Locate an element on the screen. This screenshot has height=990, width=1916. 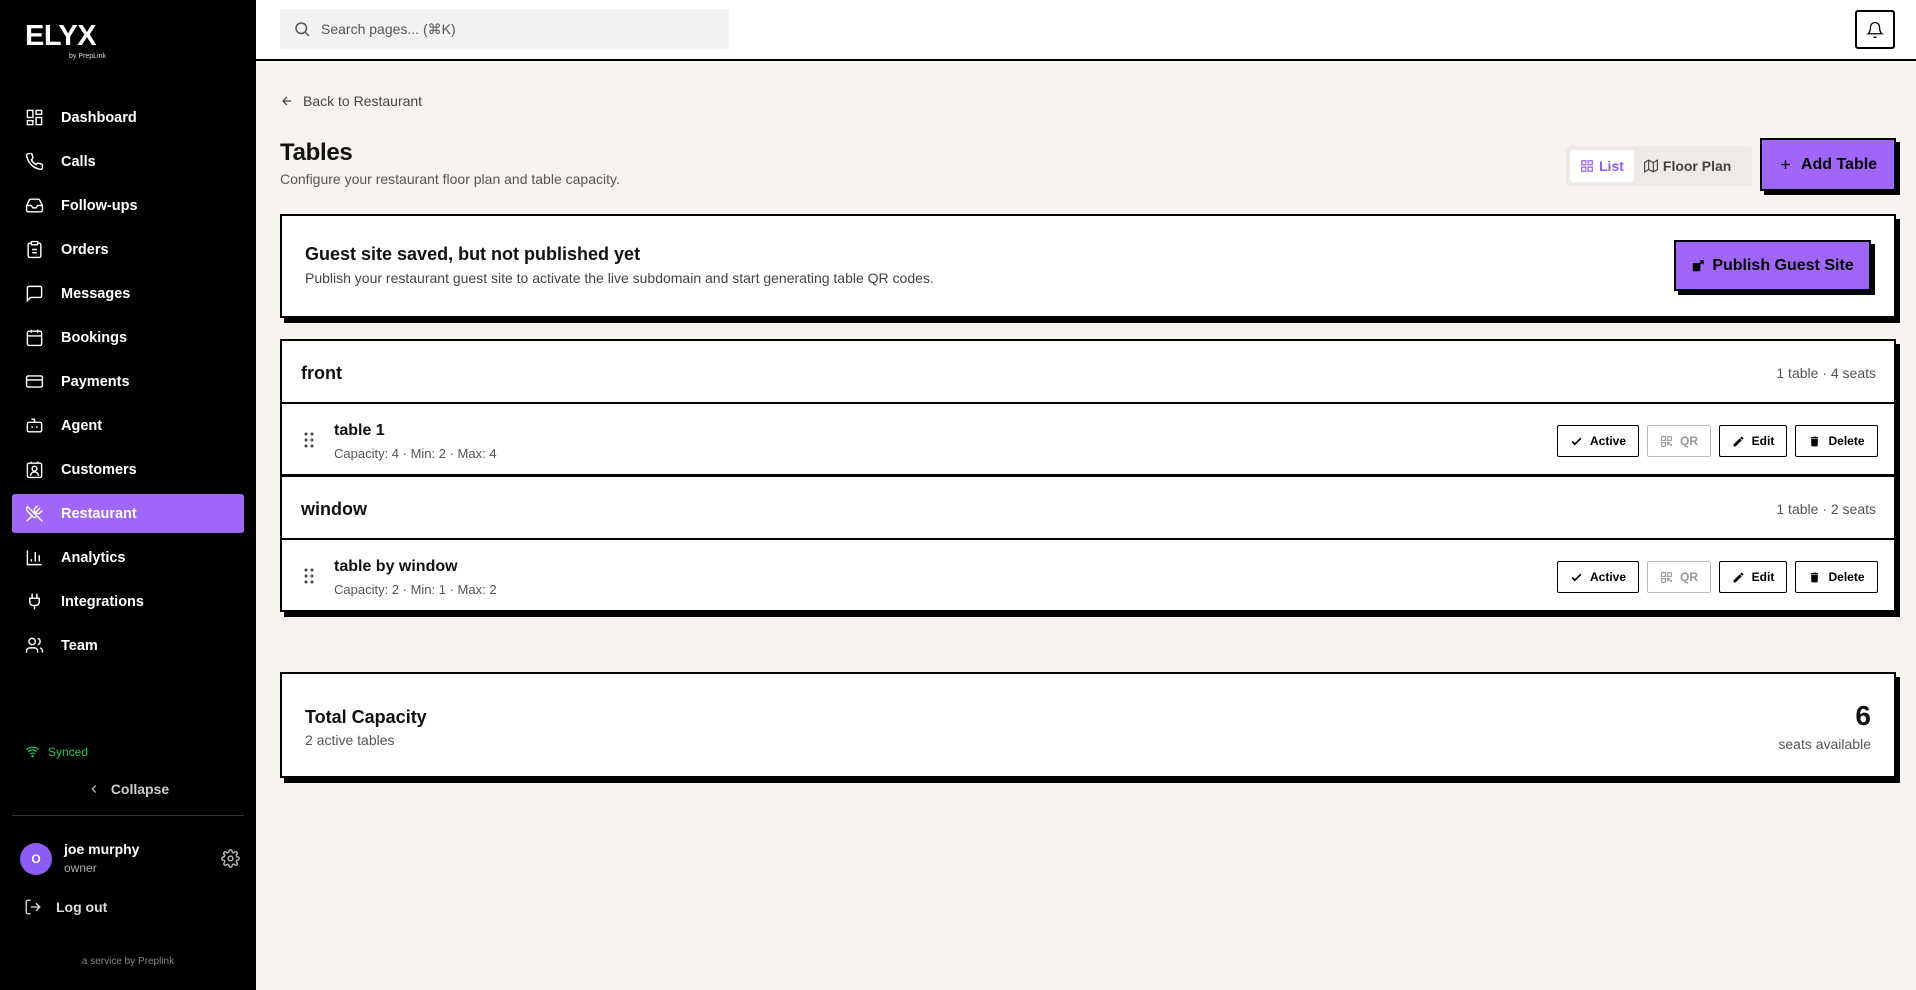
sidebar-item-dashboard: Dashboard is located at coordinates (128, 117).